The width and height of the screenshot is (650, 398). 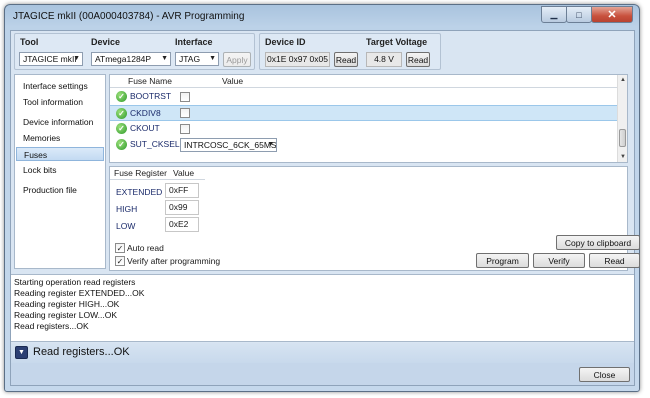 What do you see at coordinates (79, 293) in the screenshot?
I see `log-line: Reading register EXTENDED...OK` at bounding box center [79, 293].